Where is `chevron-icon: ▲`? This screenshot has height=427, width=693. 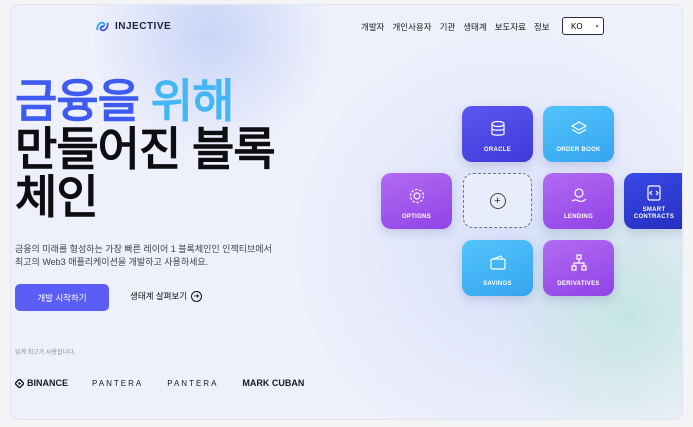
chevron-icon: ▲ is located at coordinates (597, 26).